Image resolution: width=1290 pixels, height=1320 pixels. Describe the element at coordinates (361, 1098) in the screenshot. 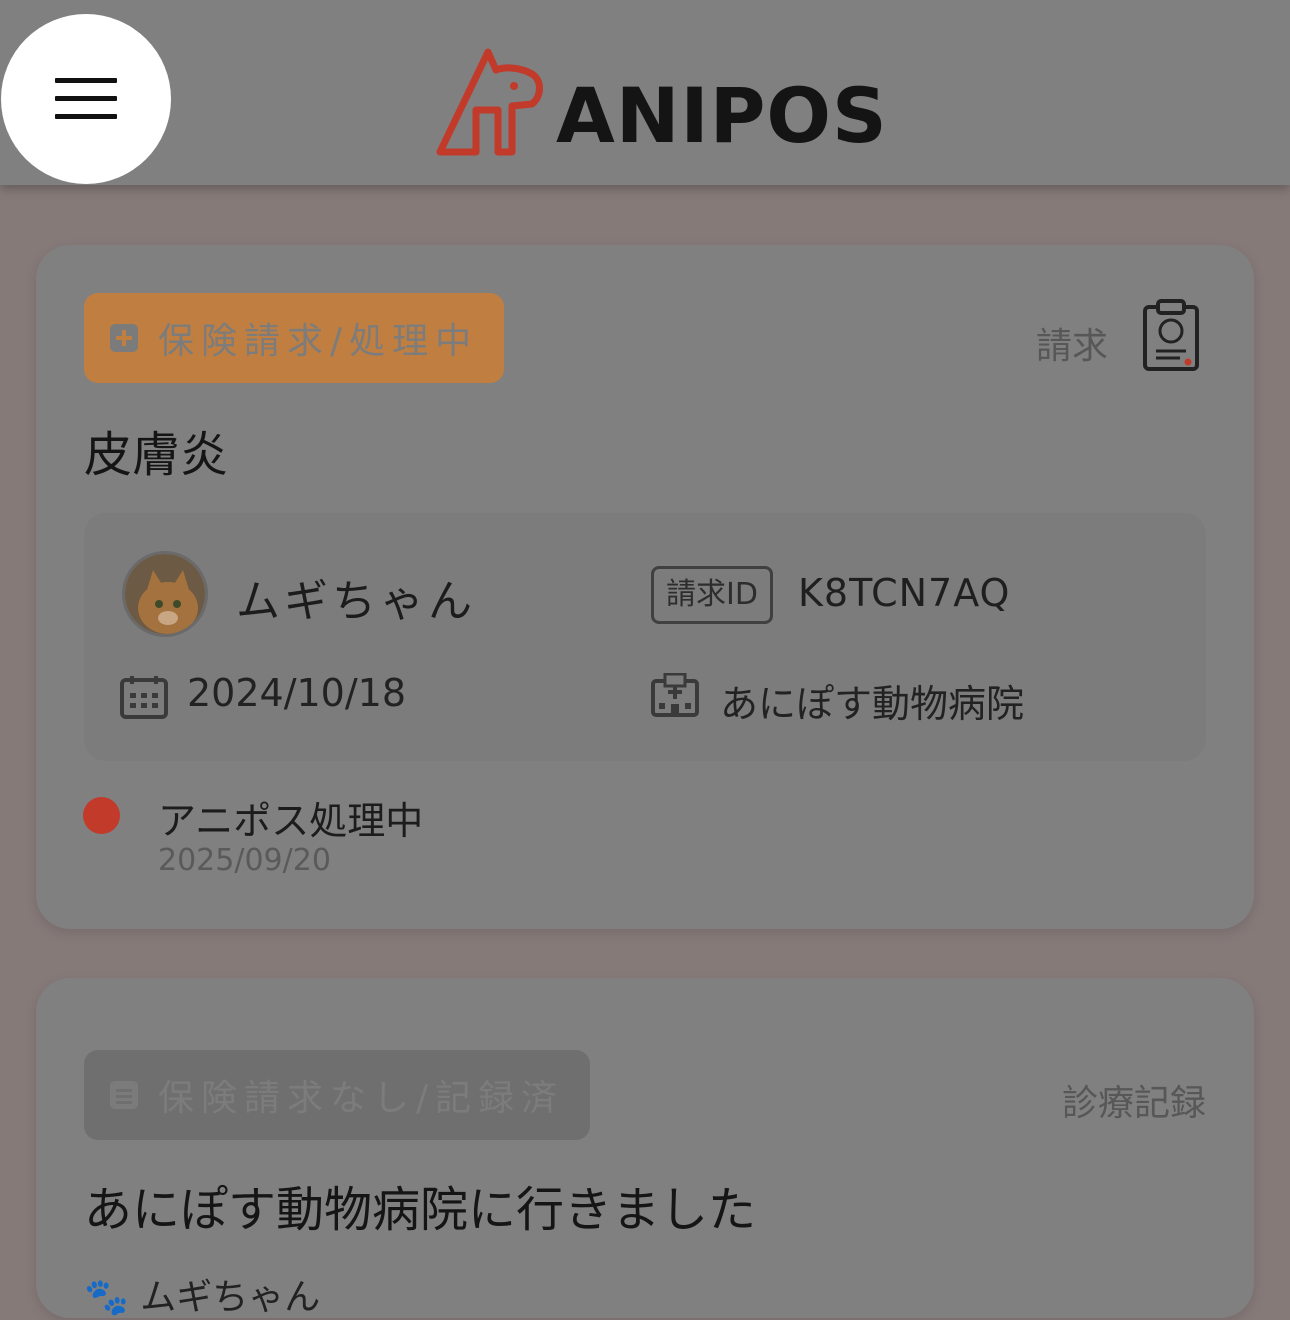

I see `badge-label: 保険請求なし/記録済` at that location.